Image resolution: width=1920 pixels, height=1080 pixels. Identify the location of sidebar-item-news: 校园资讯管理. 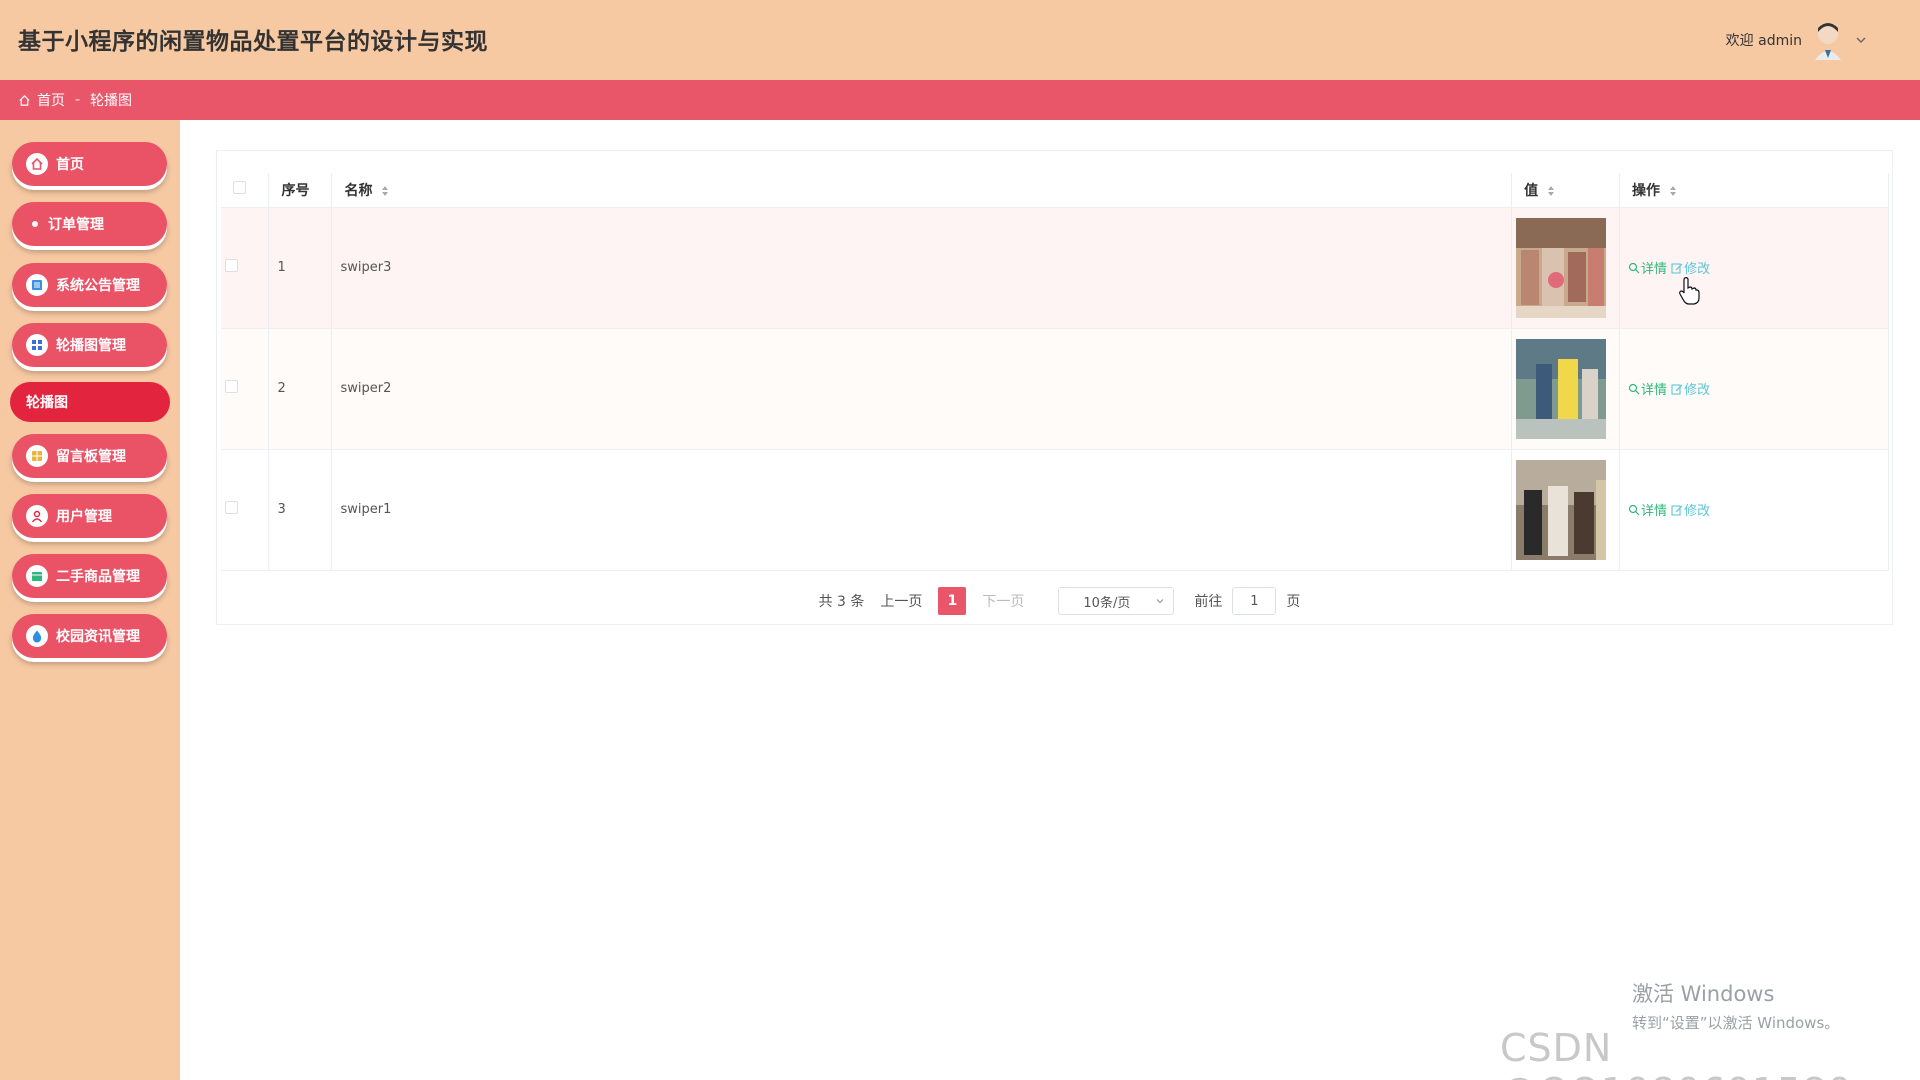
(89, 636).